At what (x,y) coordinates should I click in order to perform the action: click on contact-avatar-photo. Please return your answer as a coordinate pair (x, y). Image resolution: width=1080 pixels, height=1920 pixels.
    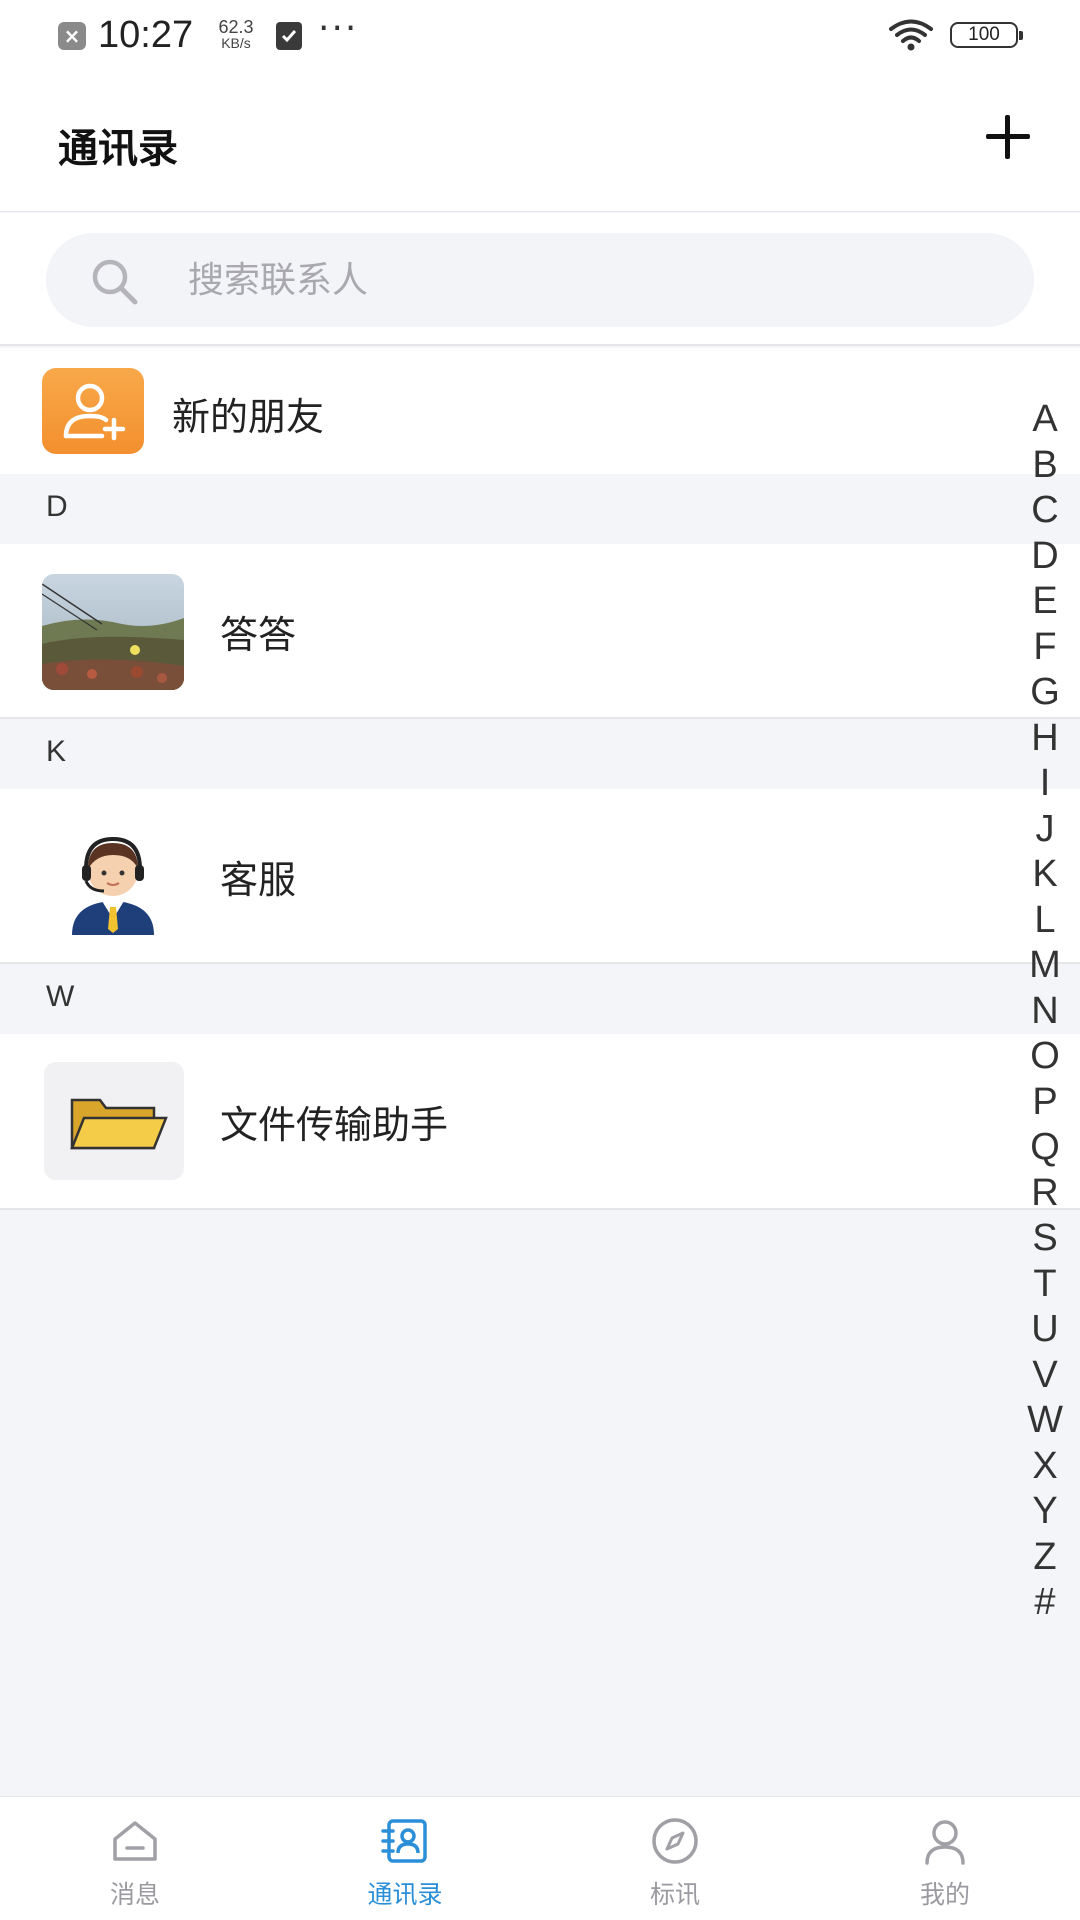
    Looking at the image, I should click on (113, 632).